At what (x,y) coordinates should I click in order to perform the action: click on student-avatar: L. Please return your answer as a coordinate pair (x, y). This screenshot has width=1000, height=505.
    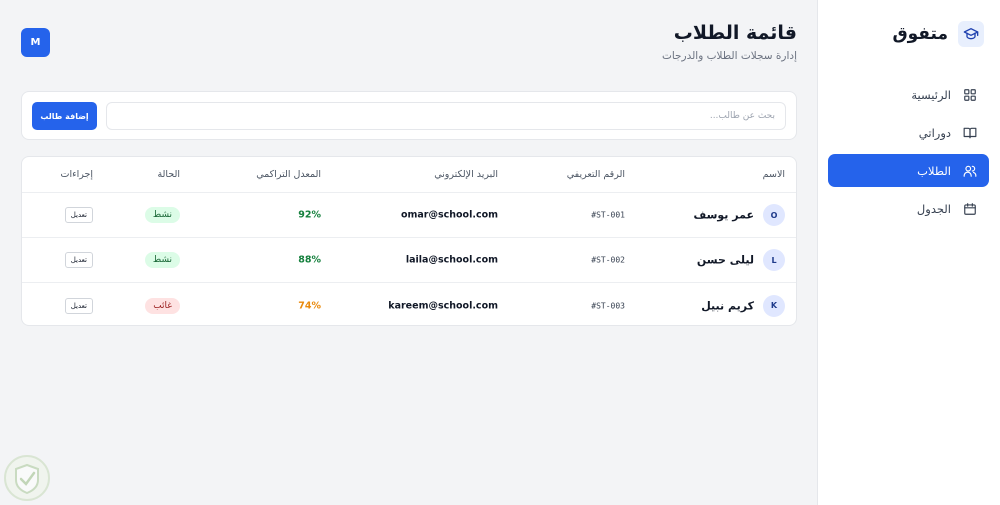
    Looking at the image, I should click on (774, 260).